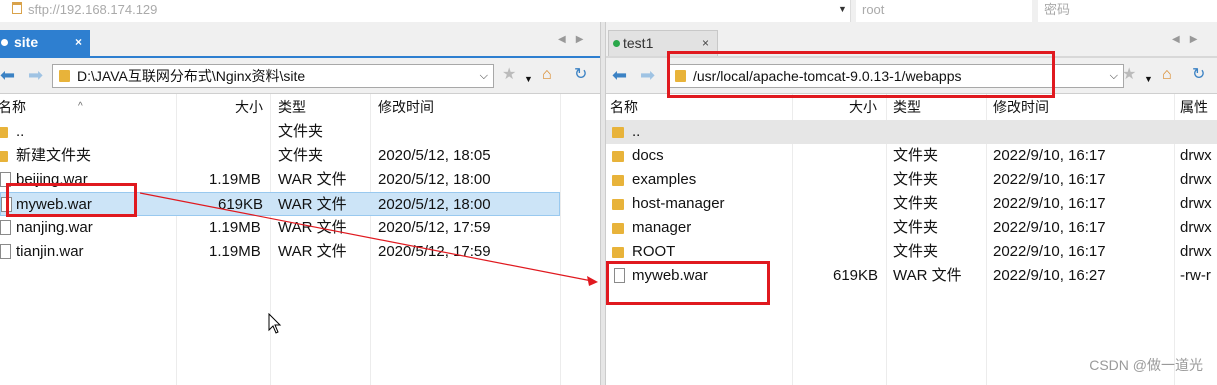 The image size is (1217, 385). I want to click on tab-label: site, so click(26, 42).